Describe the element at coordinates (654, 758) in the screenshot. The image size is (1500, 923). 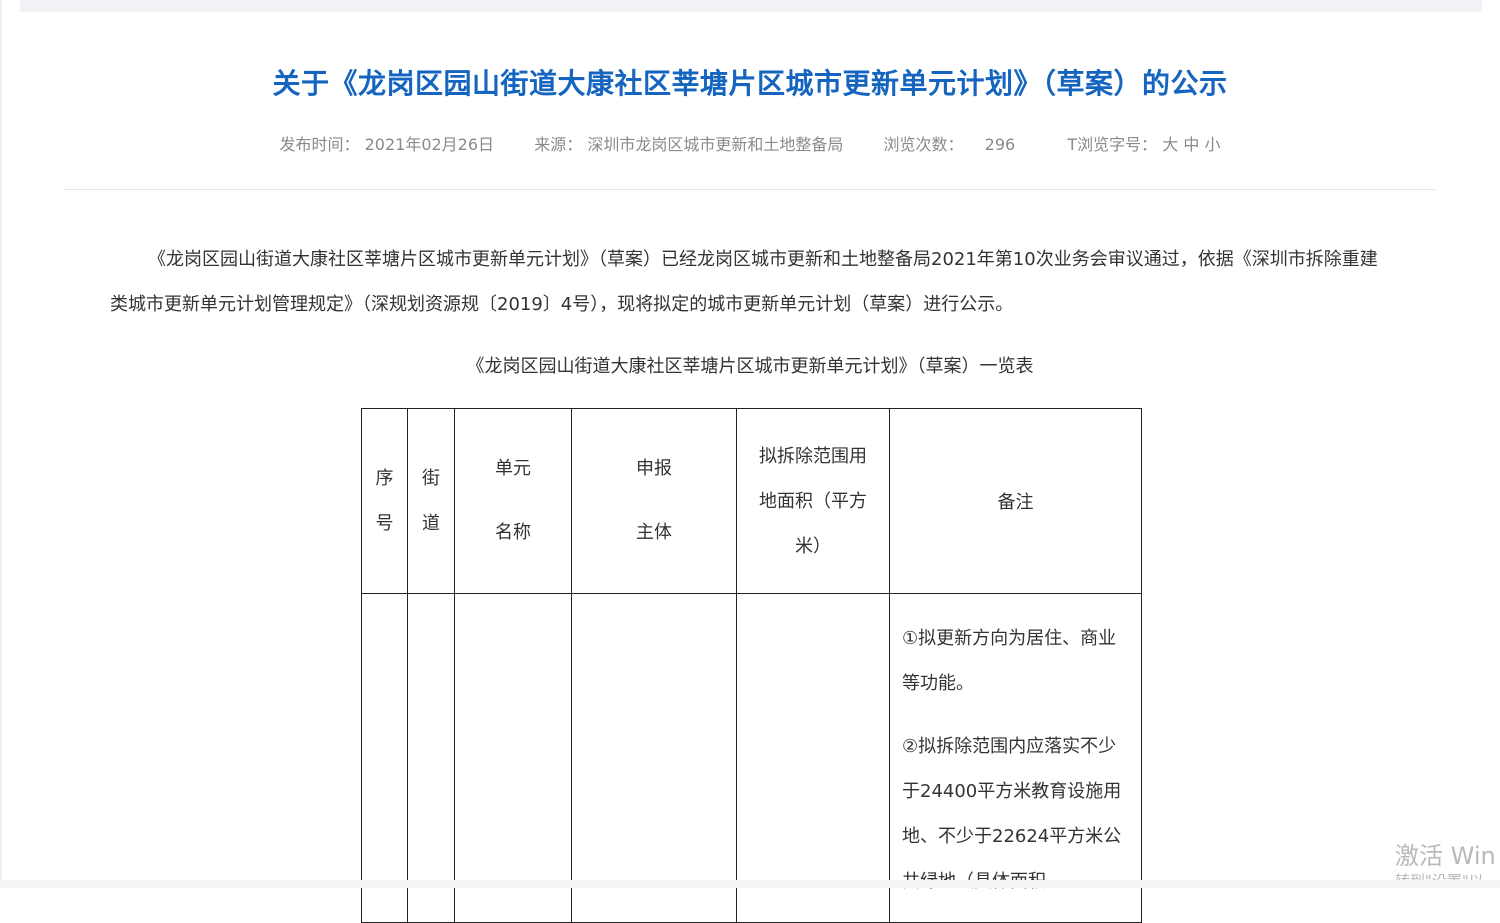
I see `cell-applicant` at that location.